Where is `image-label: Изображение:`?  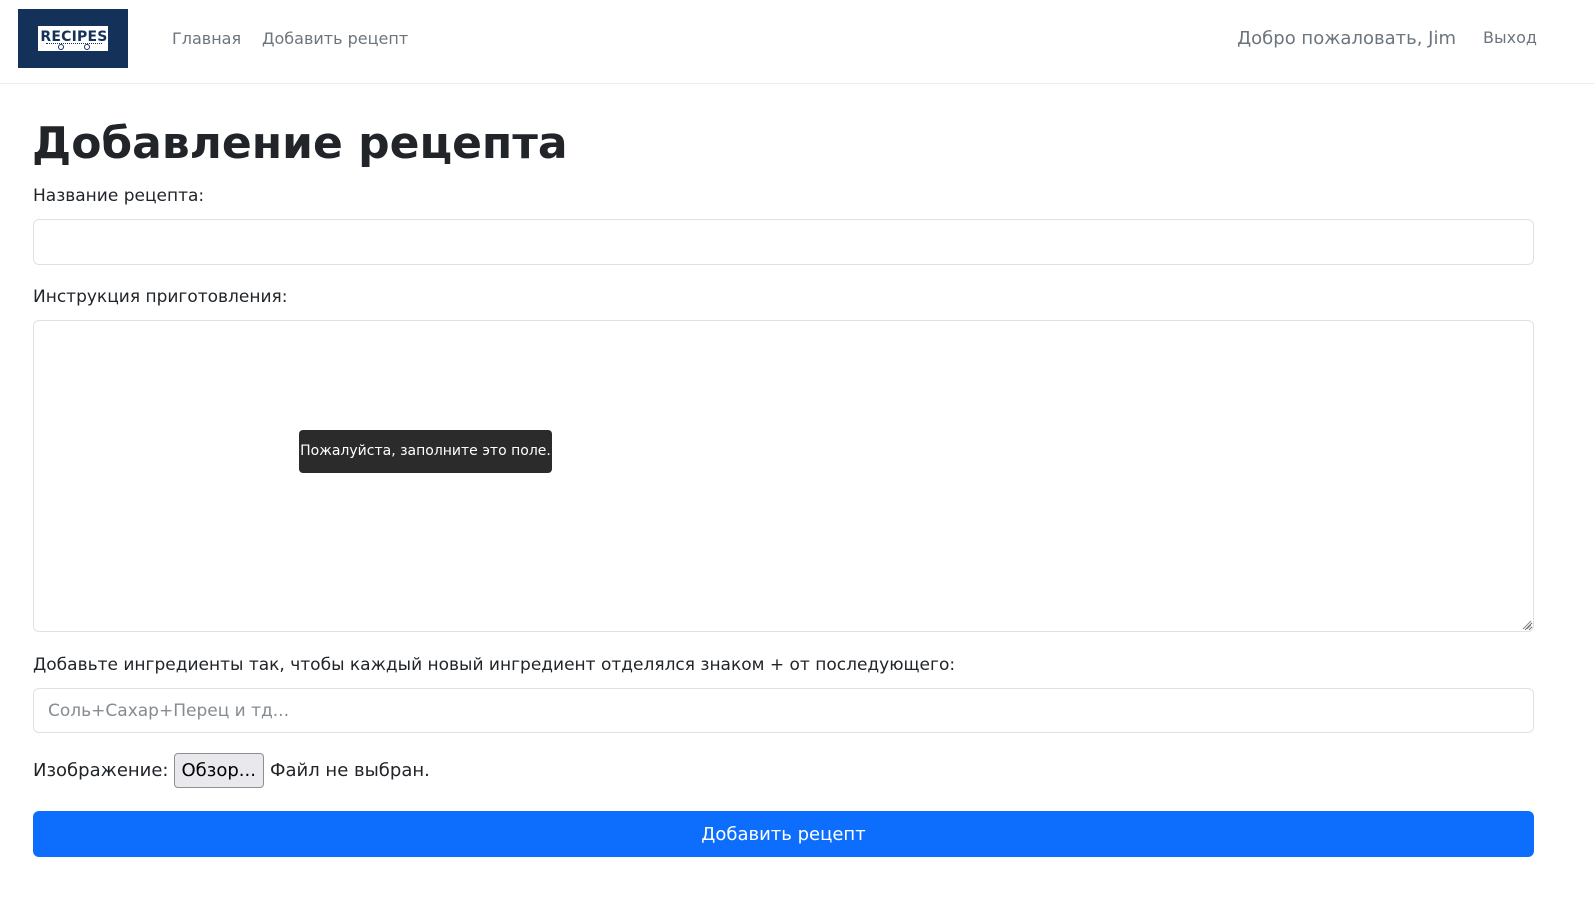
image-label: Изображение: is located at coordinates (101, 770).